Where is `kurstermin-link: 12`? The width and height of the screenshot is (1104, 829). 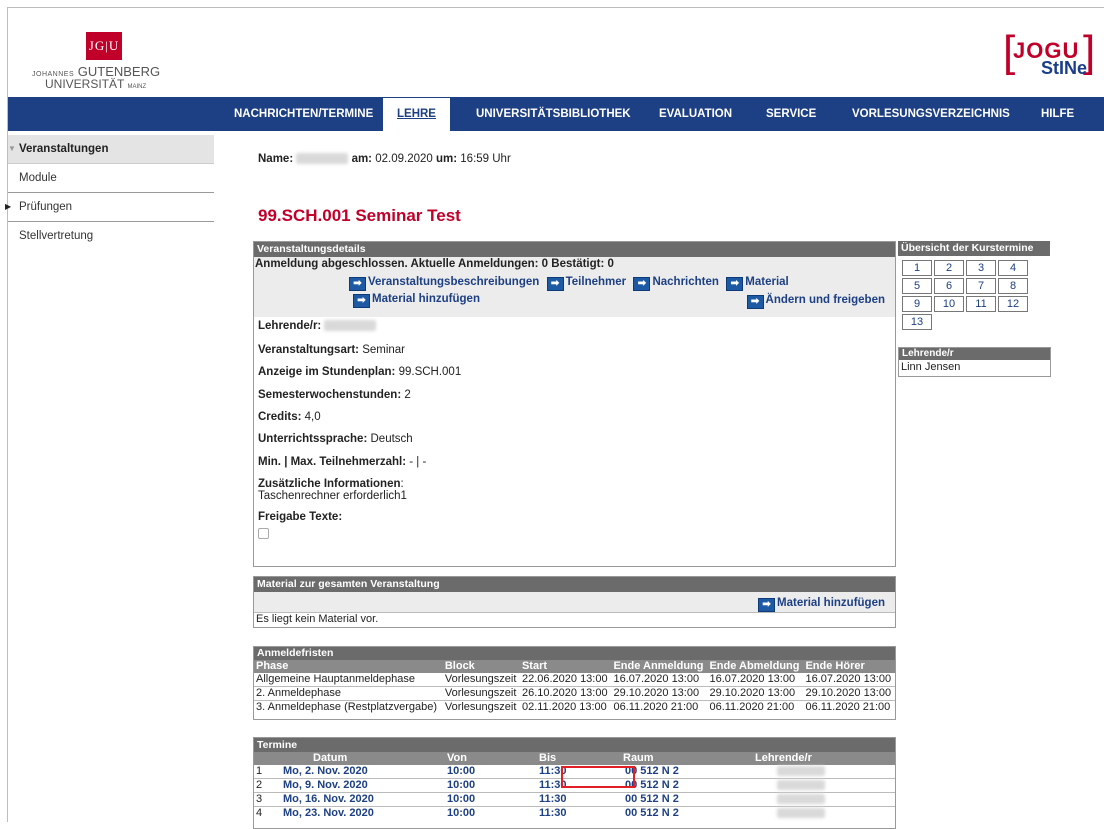 kurstermin-link: 12 is located at coordinates (1013, 304).